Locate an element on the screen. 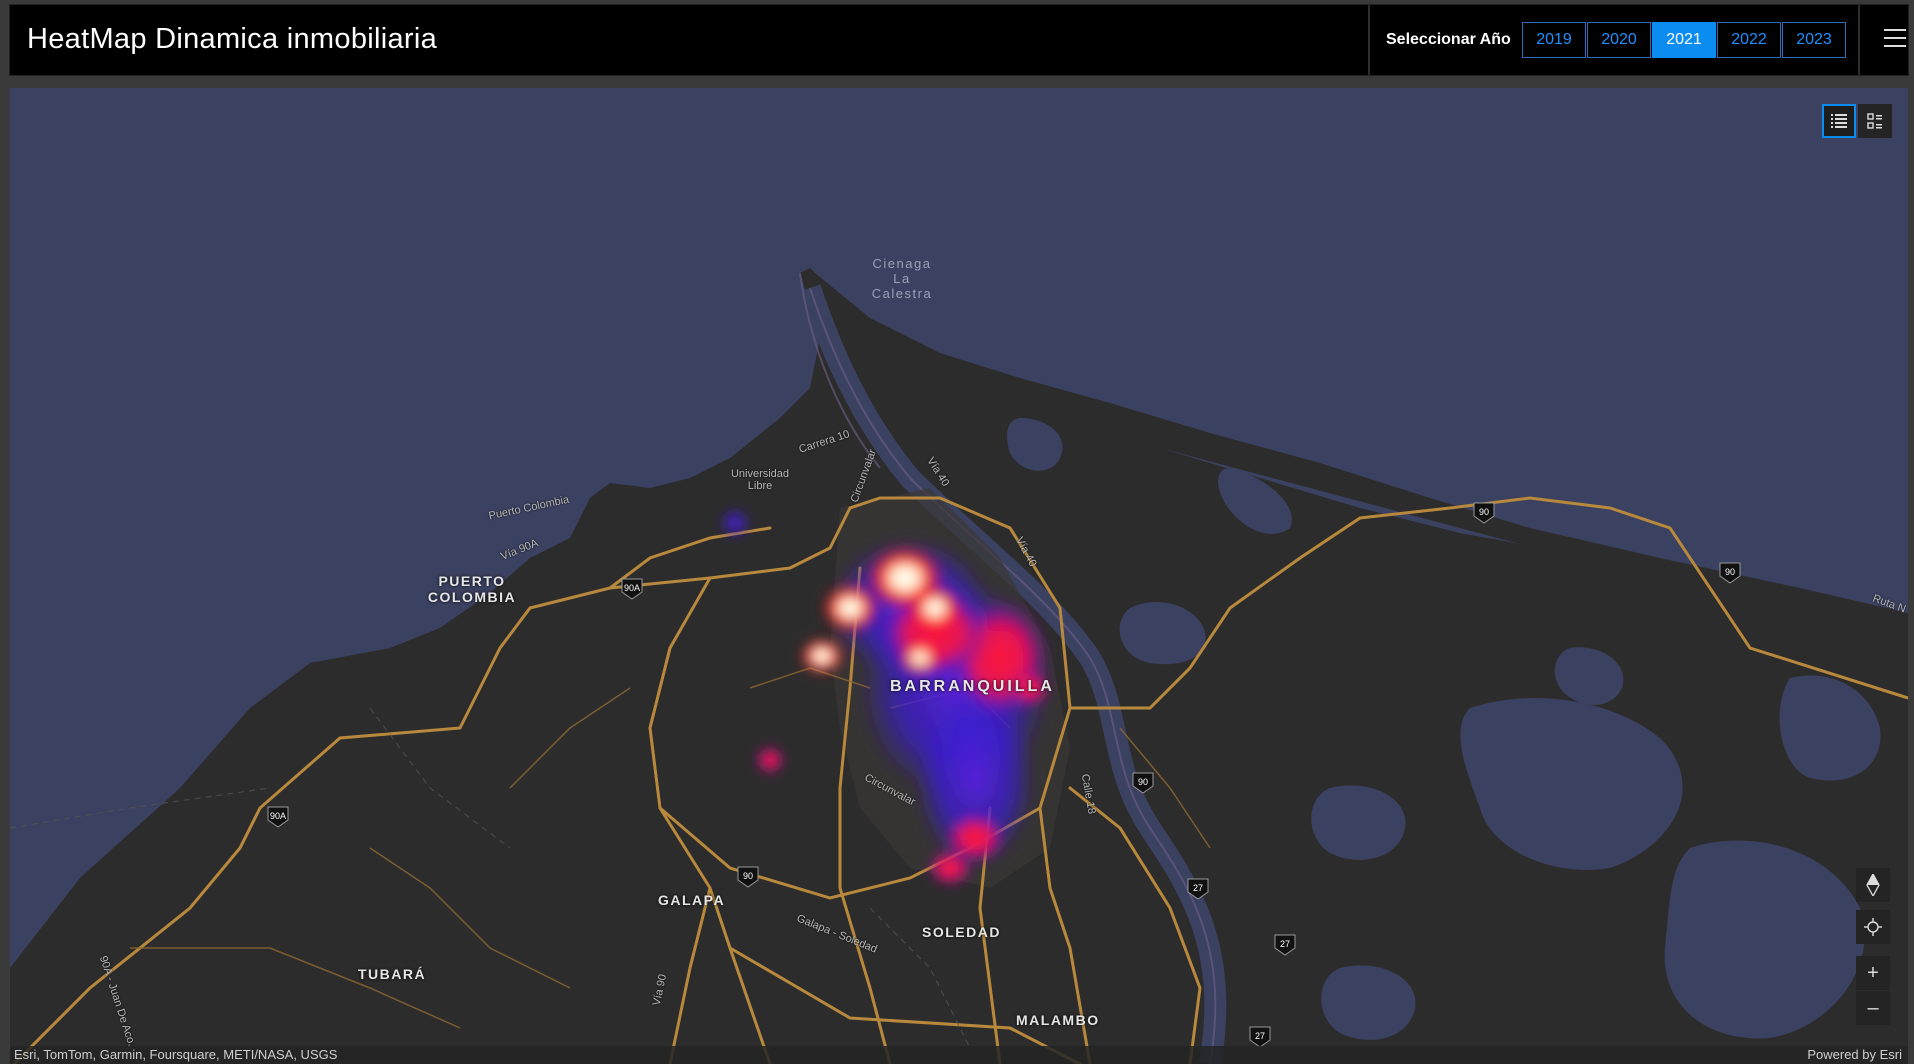  place-label-tubara: TUBARÁ is located at coordinates (392, 974).